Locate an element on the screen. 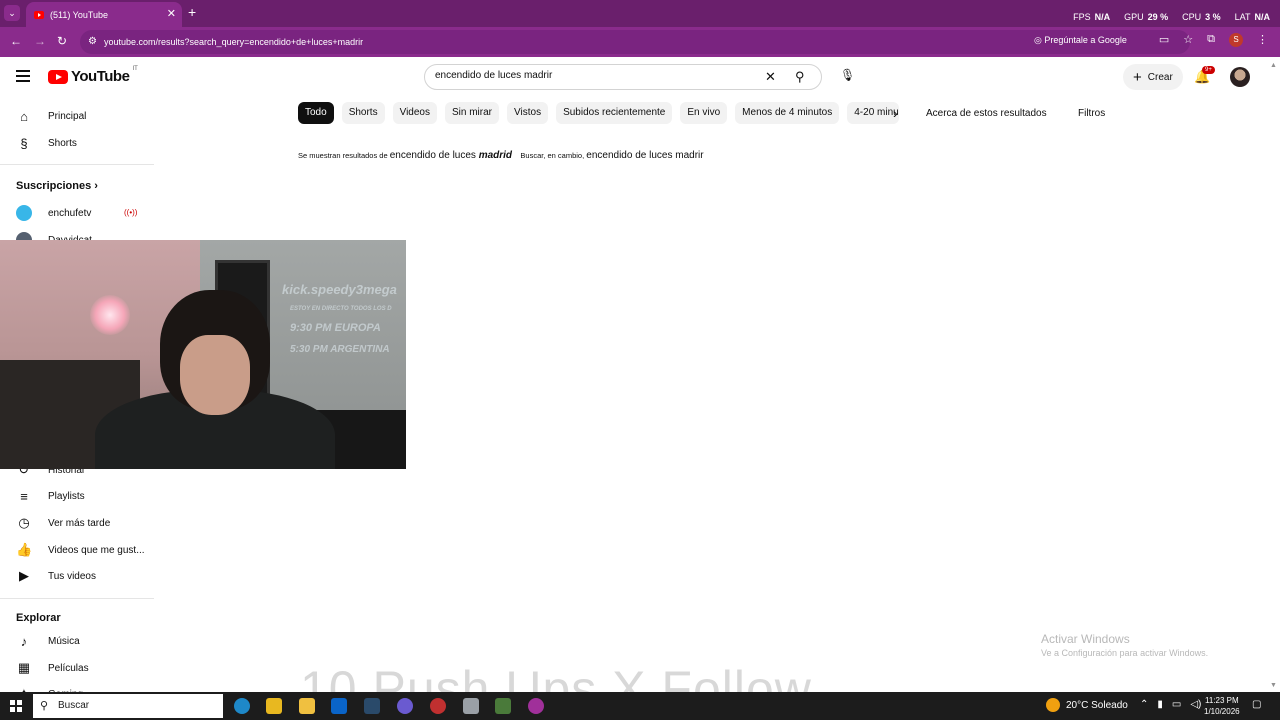 The width and height of the screenshot is (1280, 720). cast-icon: ▭ is located at coordinates (1164, 40).